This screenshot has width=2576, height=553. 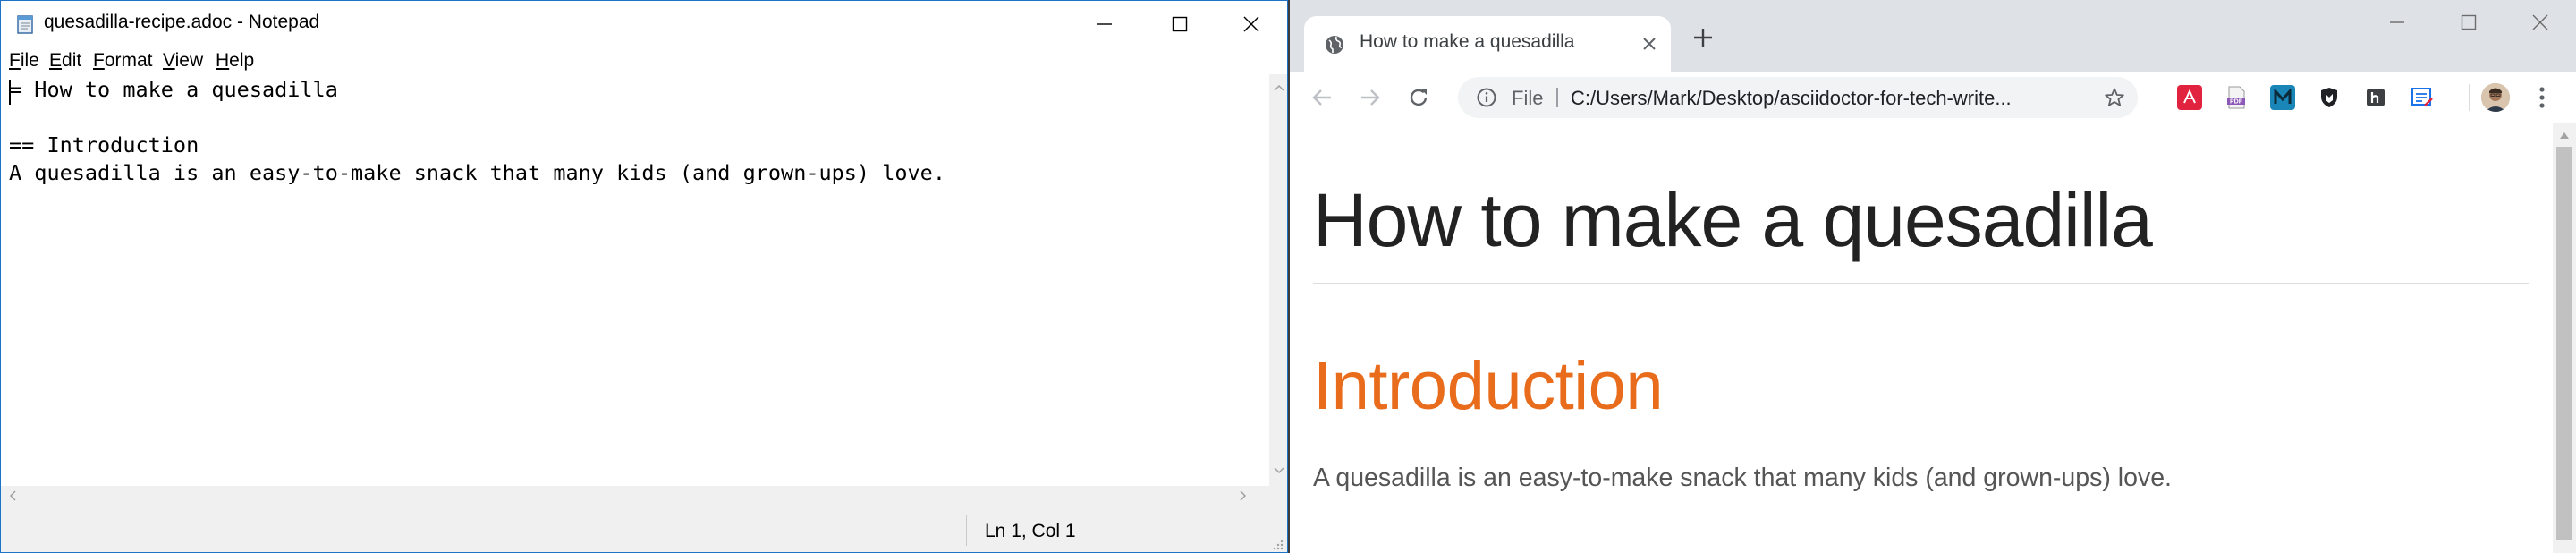 I want to click on chrome-minimize-button, so click(x=2397, y=22).